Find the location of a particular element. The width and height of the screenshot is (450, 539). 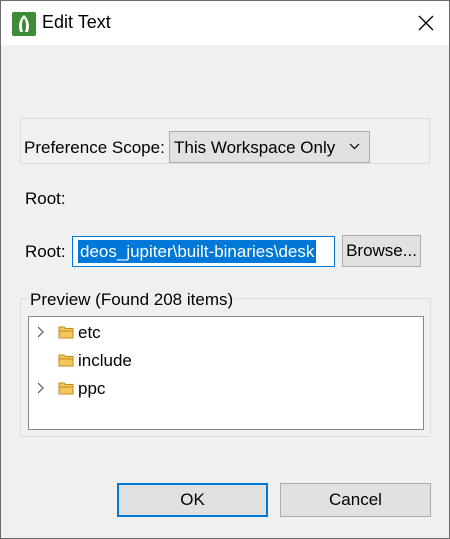

tree-item-etc: etc is located at coordinates (226, 333).